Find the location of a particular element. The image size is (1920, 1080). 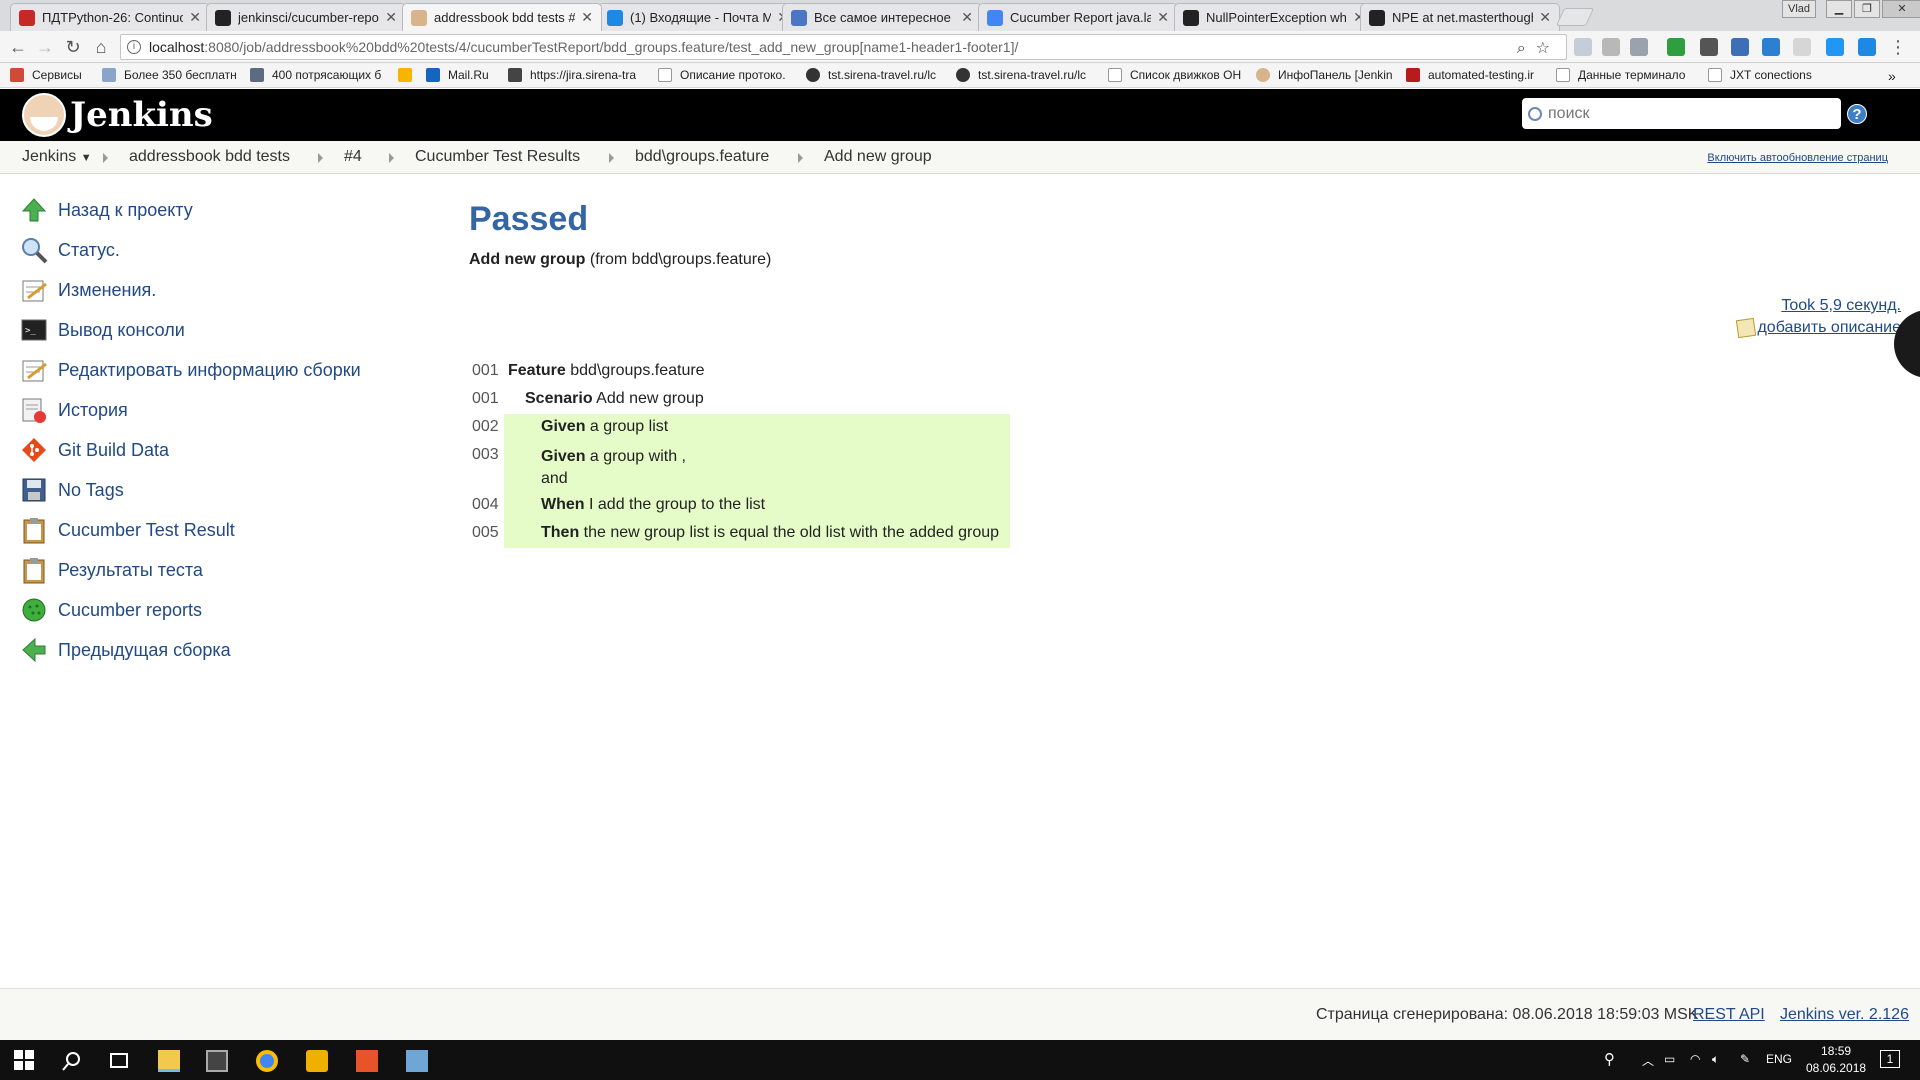

forward-button: → is located at coordinates (45, 47).